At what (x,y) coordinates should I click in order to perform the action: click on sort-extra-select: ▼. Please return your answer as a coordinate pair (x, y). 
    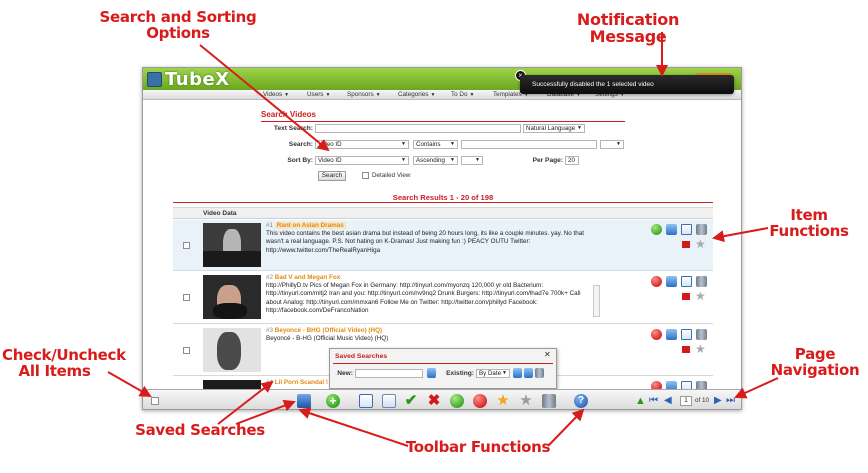
    Looking at the image, I should click on (472, 160).